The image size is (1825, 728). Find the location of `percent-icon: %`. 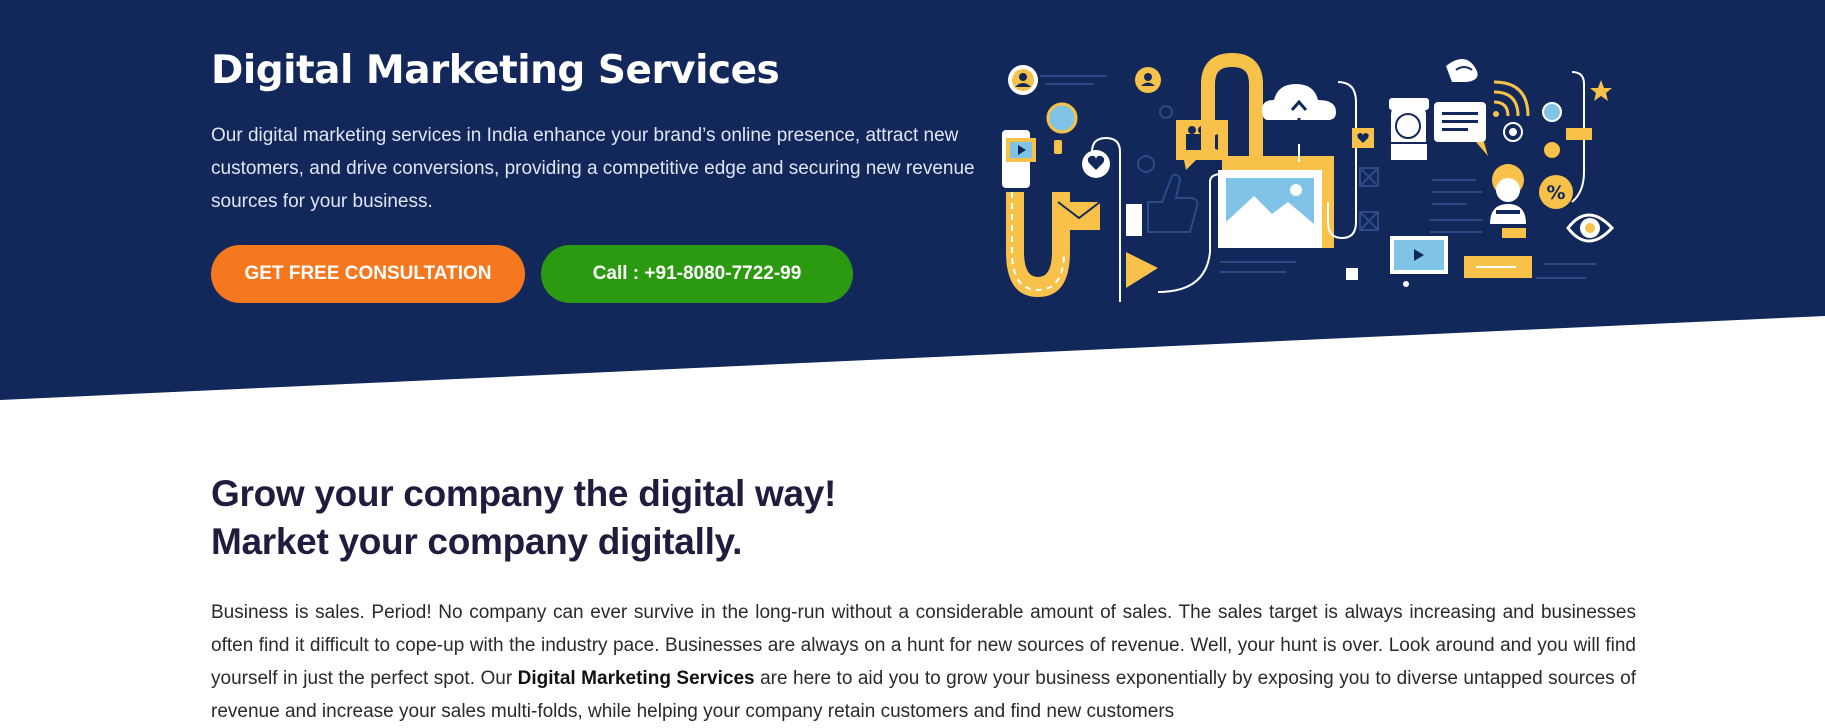

percent-icon: % is located at coordinates (1556, 192).